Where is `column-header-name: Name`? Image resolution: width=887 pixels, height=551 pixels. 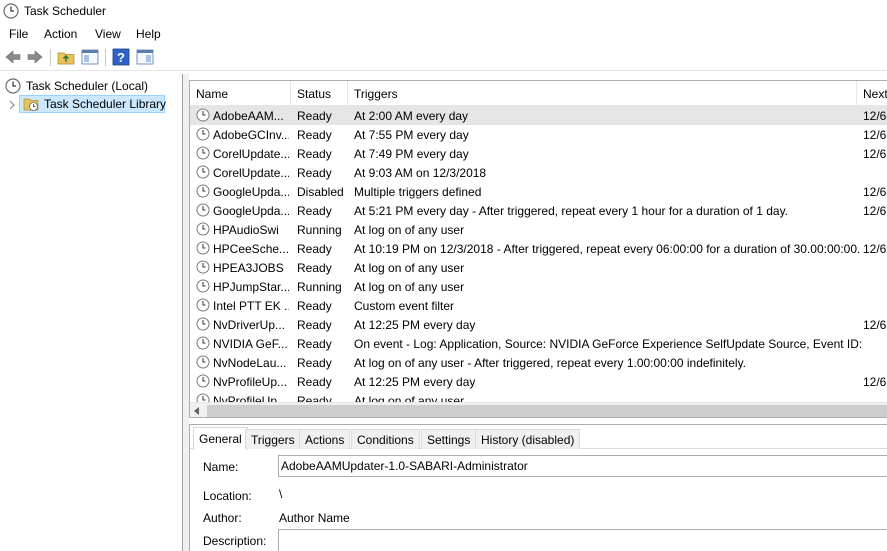 column-header-name: Name is located at coordinates (240, 93).